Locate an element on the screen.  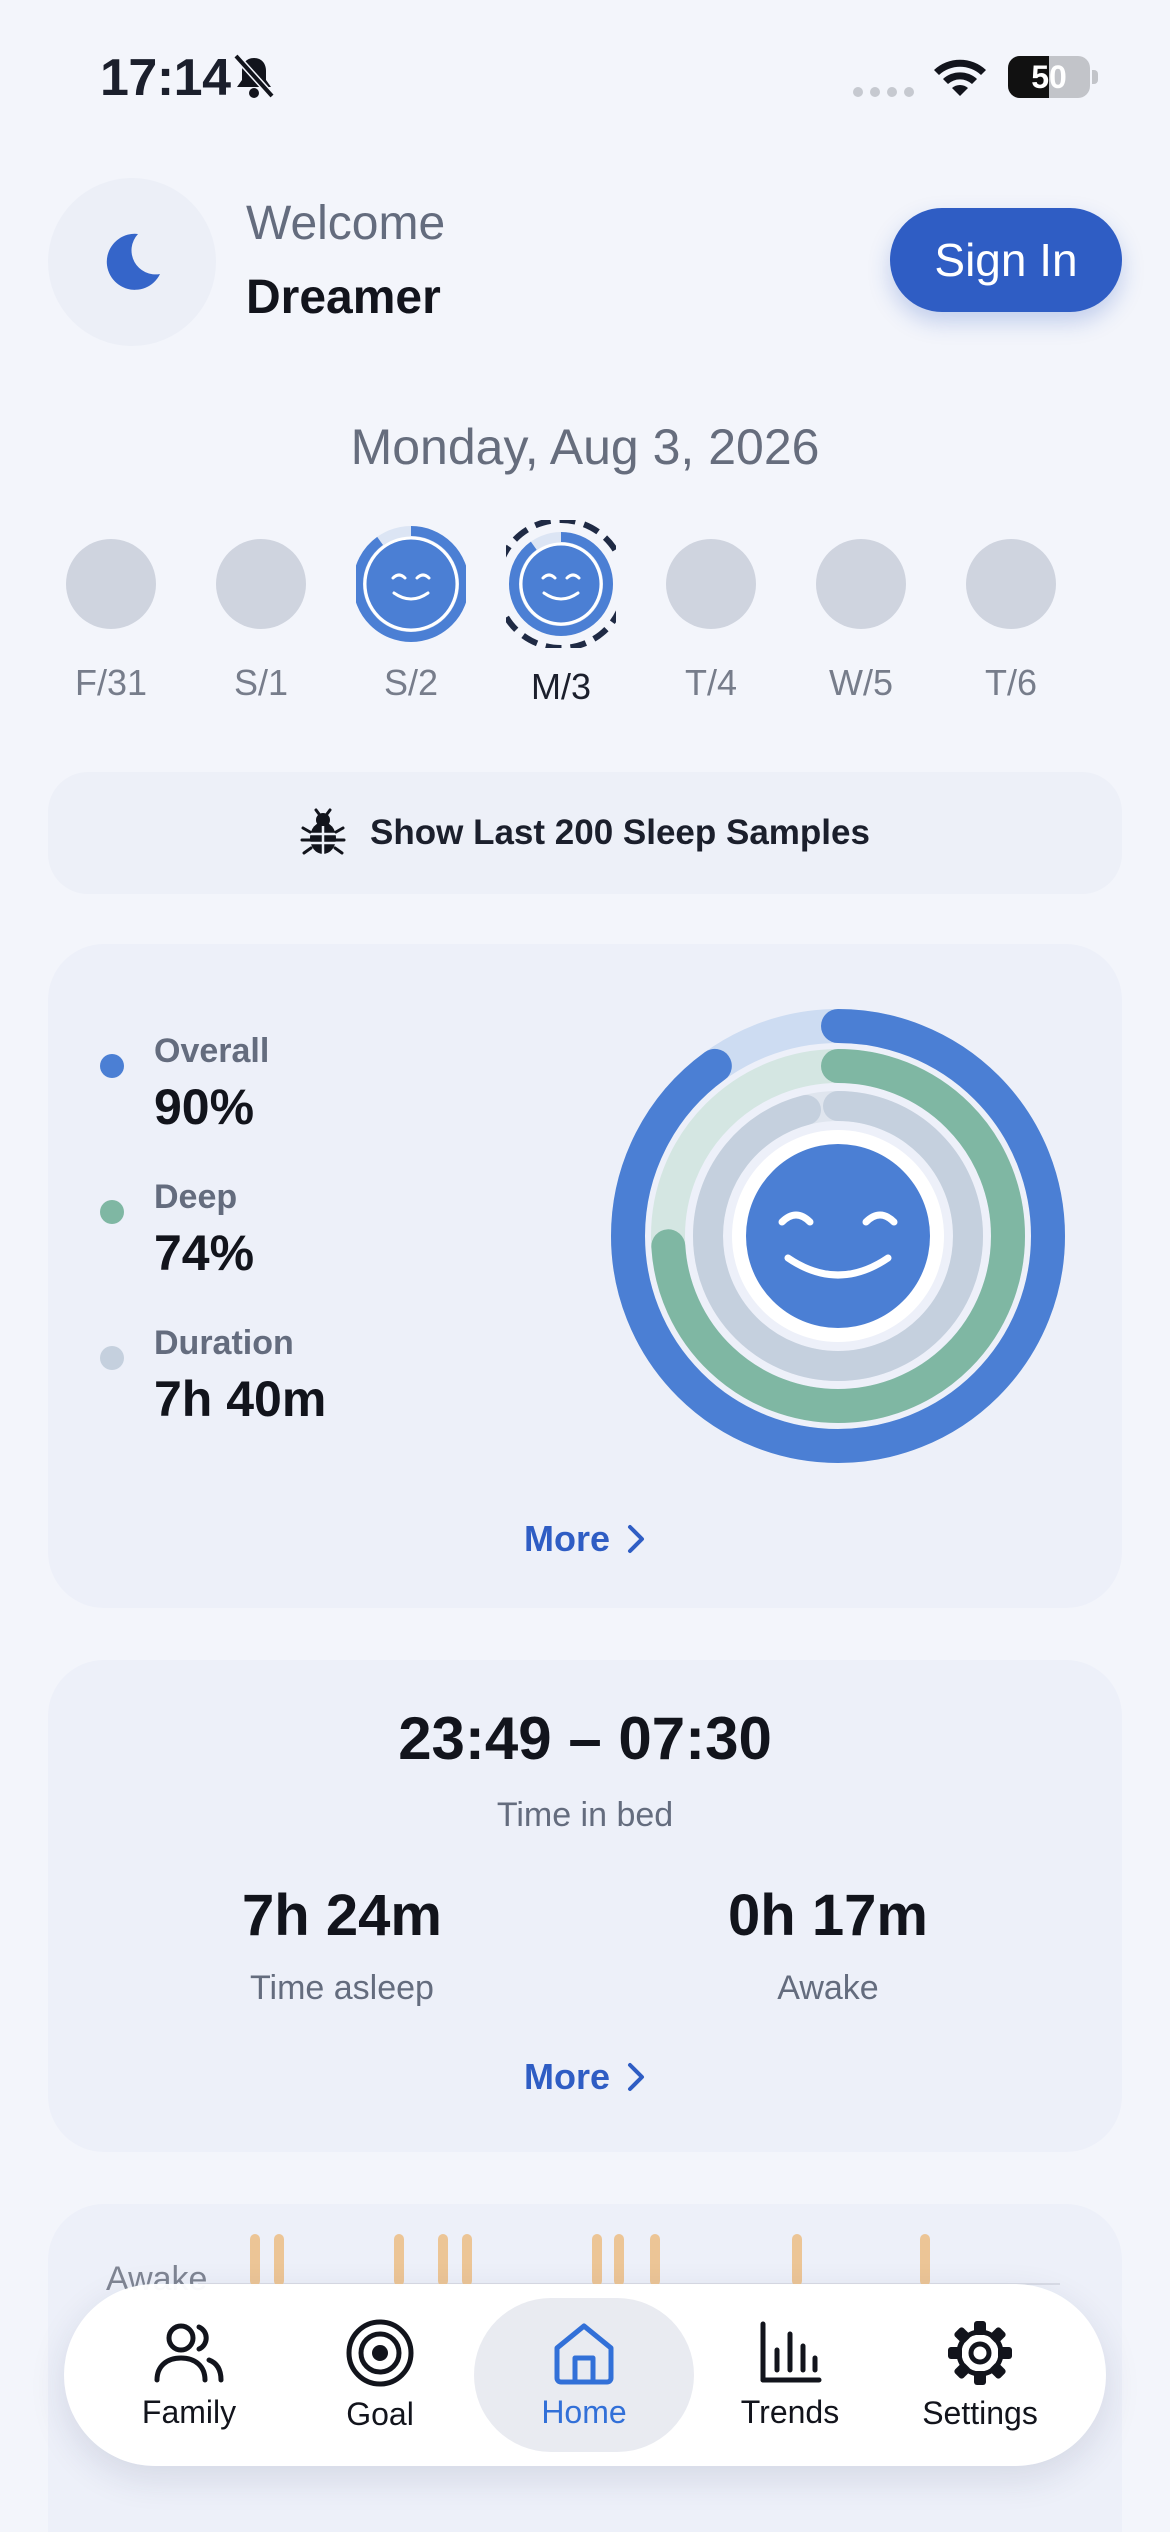
bell-muted-icon is located at coordinates (254, 76).